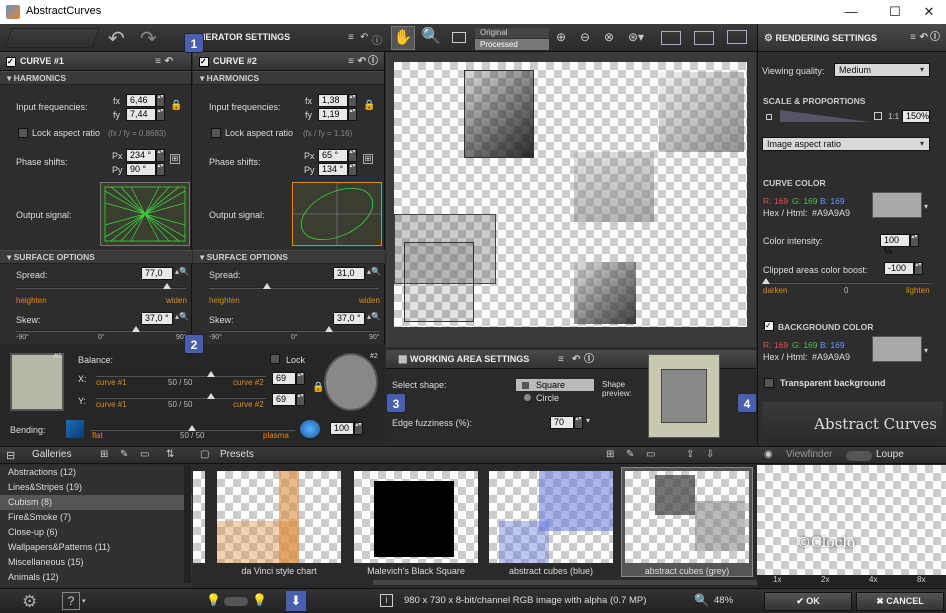  What do you see at coordinates (358, 428) in the screenshot?
I see `bending-spinner: ▴▾` at bounding box center [358, 428].